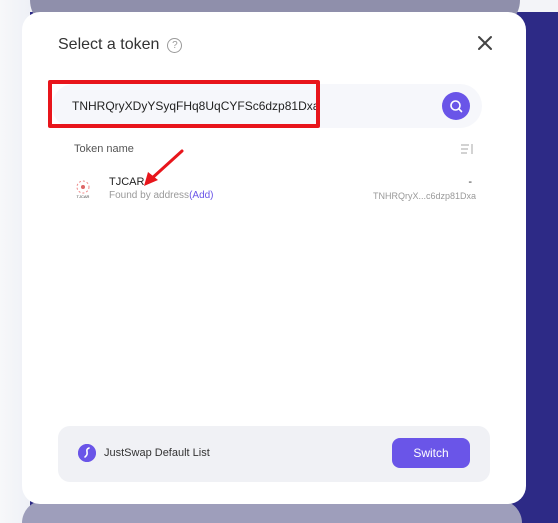  I want to click on token-address: TNHRQryX...c6dzp81Dxa, so click(424, 196).